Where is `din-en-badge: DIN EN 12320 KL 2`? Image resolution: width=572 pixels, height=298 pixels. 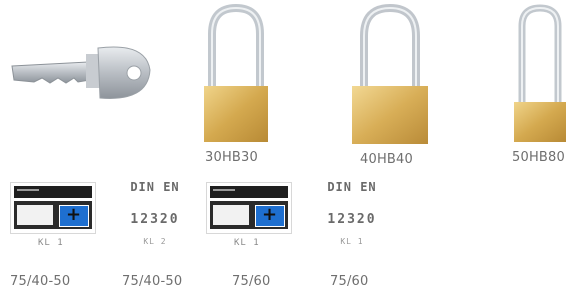 din-en-badge: DIN EN 12320 KL 2 is located at coordinates (155, 213).